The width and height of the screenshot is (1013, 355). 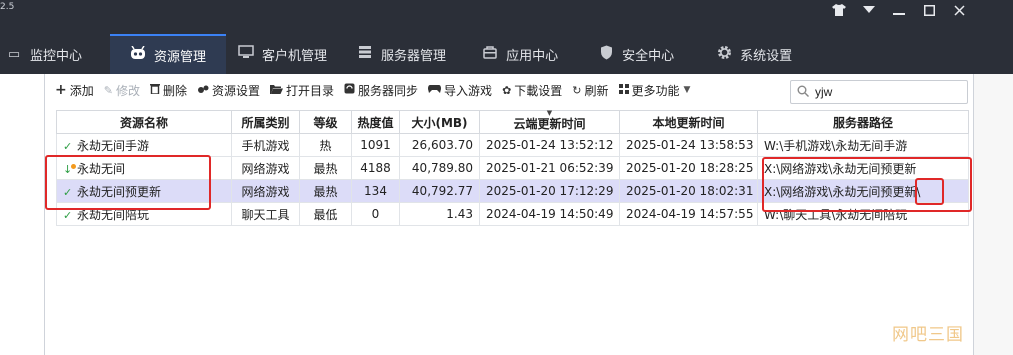 What do you see at coordinates (56, 56) in the screenshot?
I see `tab-label: 监控中心` at bounding box center [56, 56].